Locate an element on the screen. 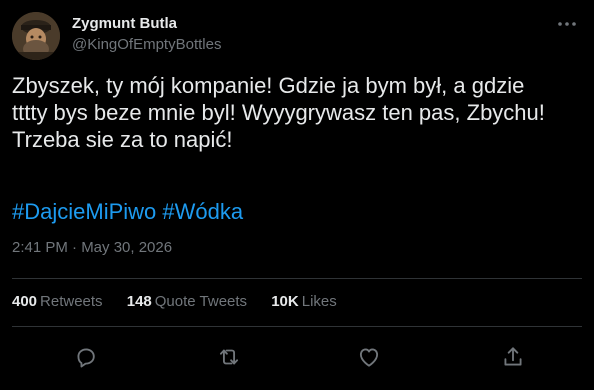  hashtag-link: #Wódka is located at coordinates (202, 211).